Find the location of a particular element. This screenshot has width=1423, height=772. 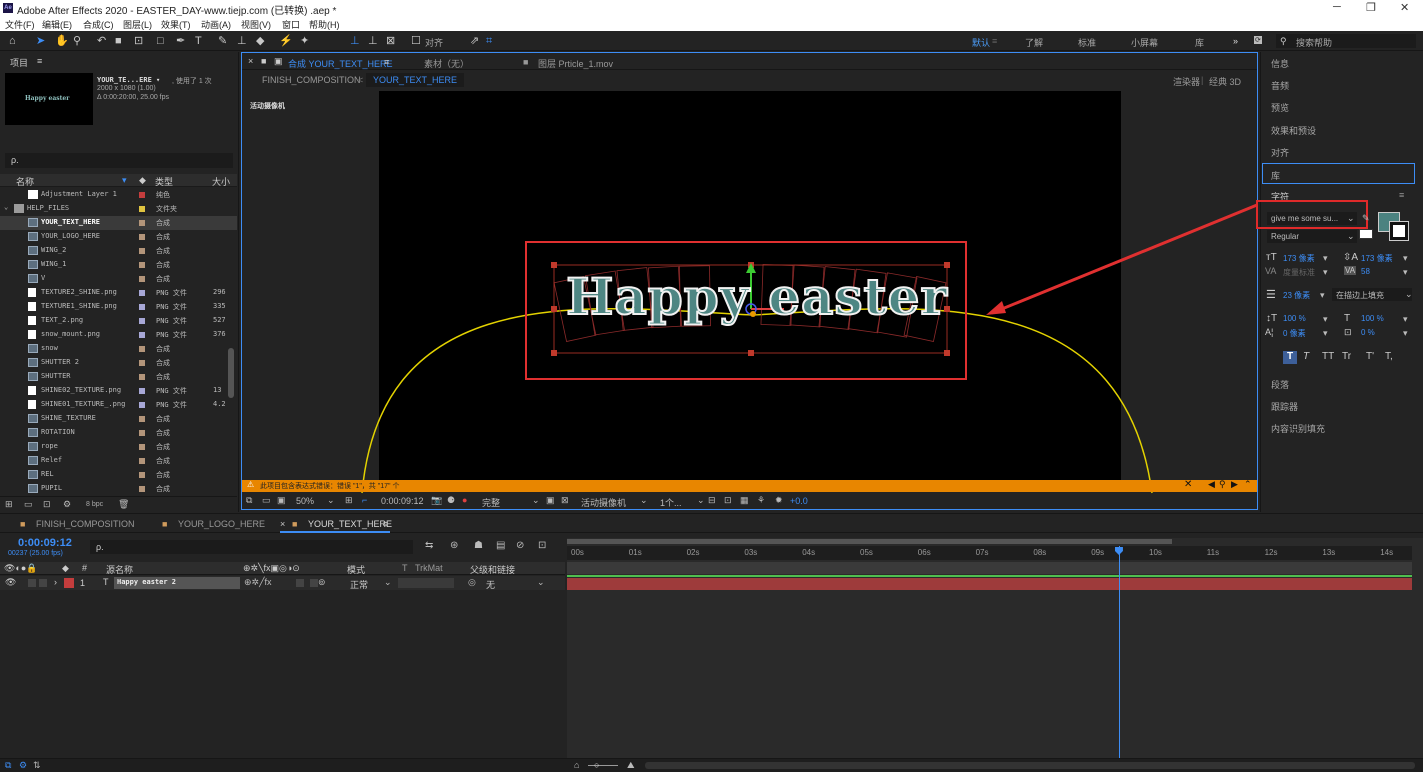

view-axis-icon: ⊠ is located at coordinates (390, 41).